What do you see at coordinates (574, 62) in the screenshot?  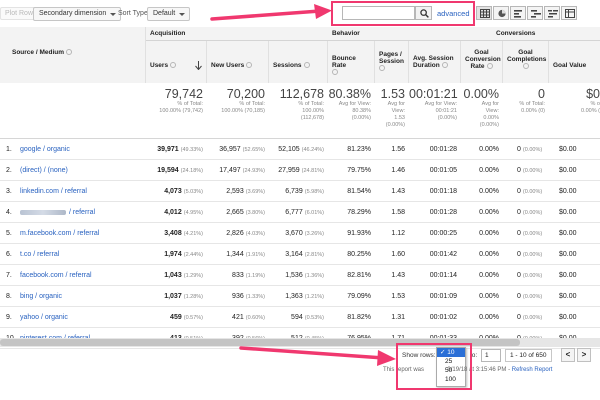 I see `goal-value-column-header: Goal Value` at bounding box center [574, 62].